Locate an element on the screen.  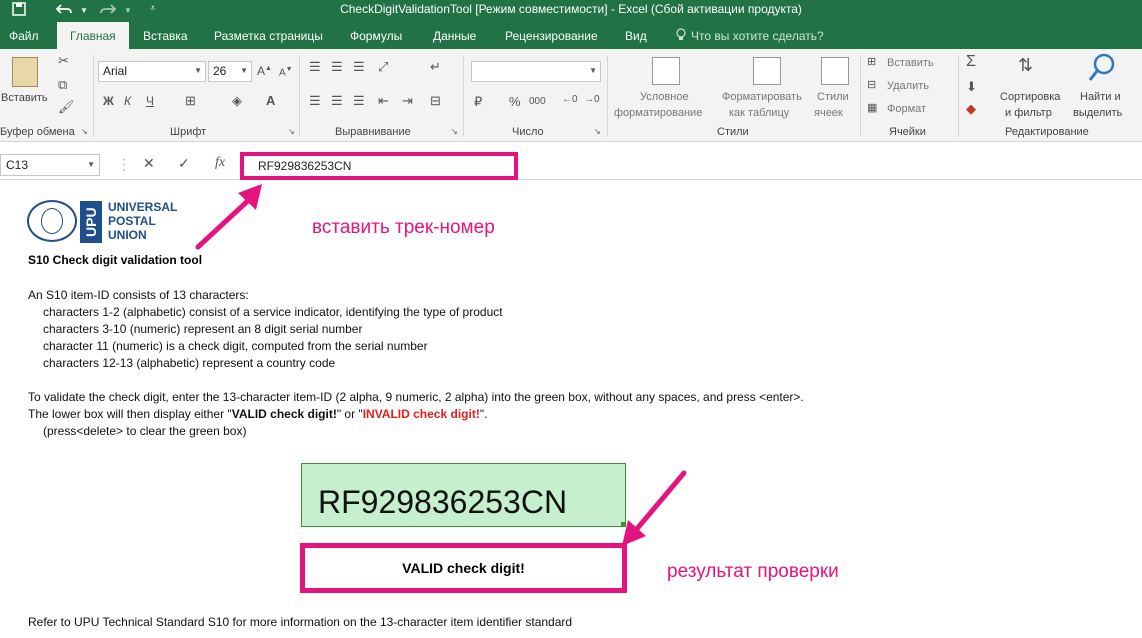
arrow-to-result is located at coordinates (660, 501).